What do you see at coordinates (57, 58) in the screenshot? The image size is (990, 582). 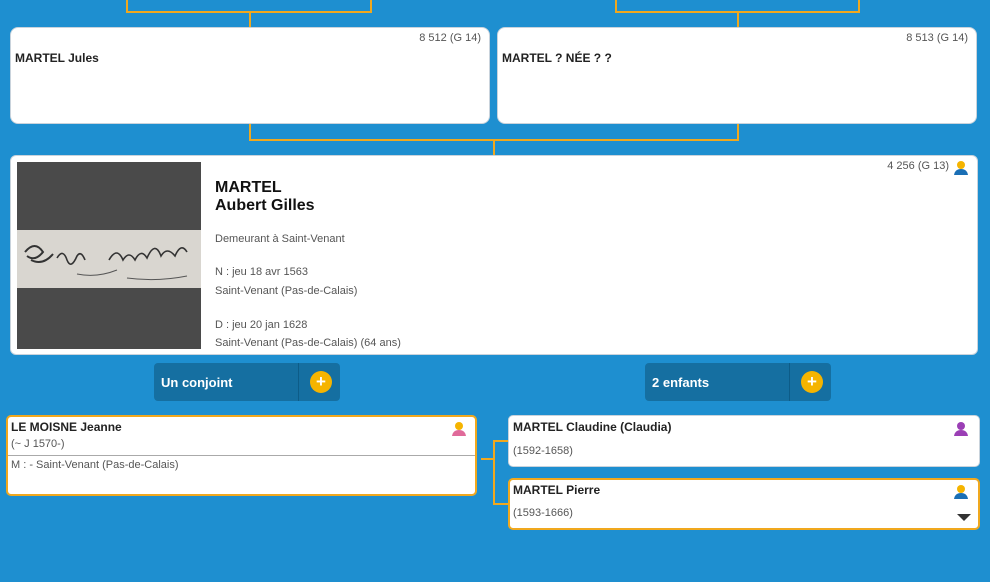 I see `person-name: MARTEL Jules` at bounding box center [57, 58].